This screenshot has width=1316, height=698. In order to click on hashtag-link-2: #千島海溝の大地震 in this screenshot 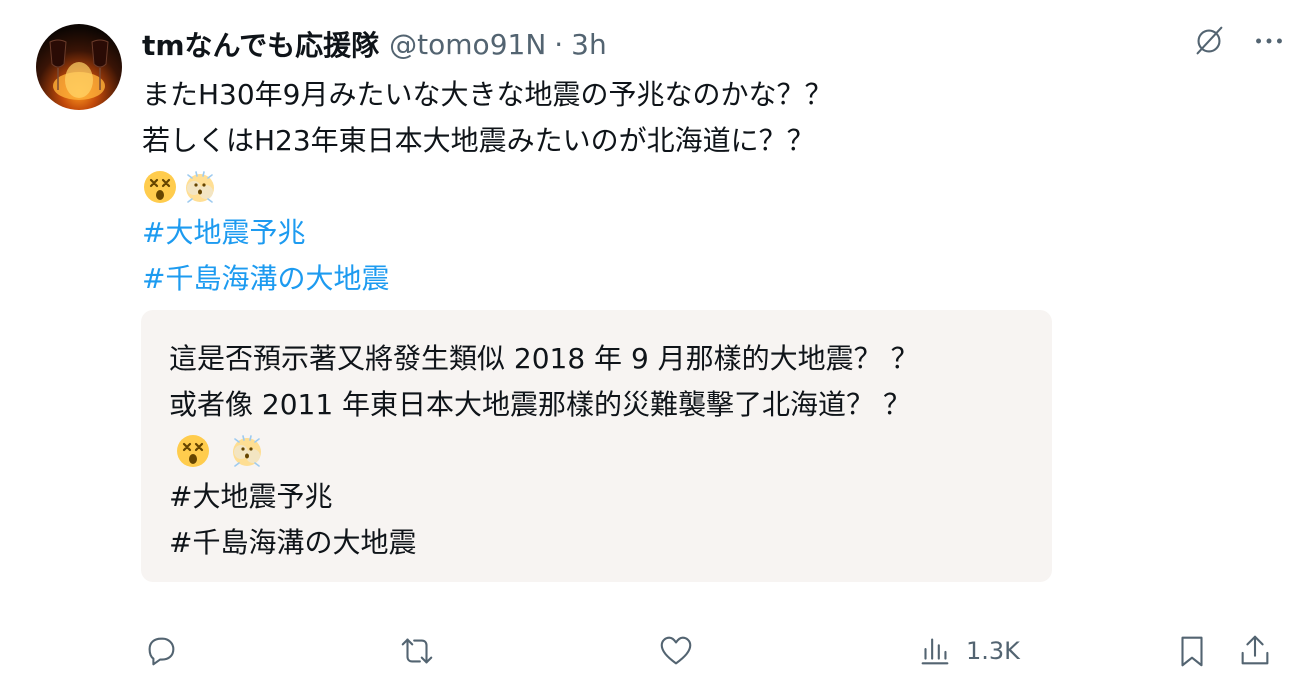, I will do `click(642, 279)`.